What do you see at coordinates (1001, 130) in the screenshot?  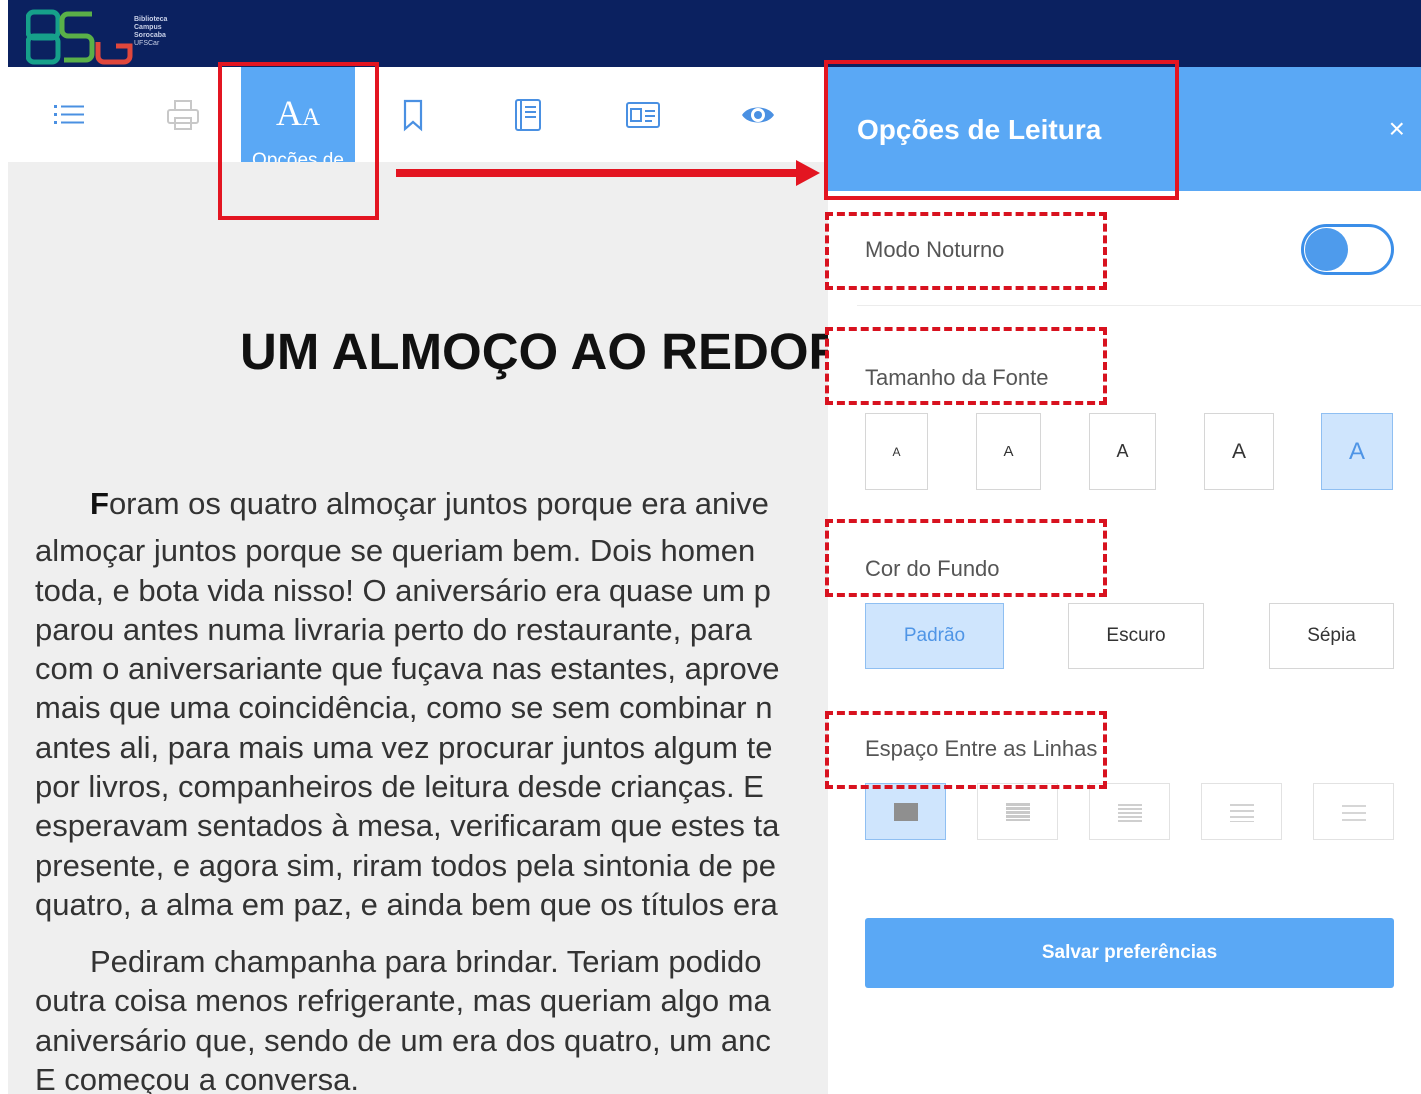 I see `highlight-panel-header` at bounding box center [1001, 130].